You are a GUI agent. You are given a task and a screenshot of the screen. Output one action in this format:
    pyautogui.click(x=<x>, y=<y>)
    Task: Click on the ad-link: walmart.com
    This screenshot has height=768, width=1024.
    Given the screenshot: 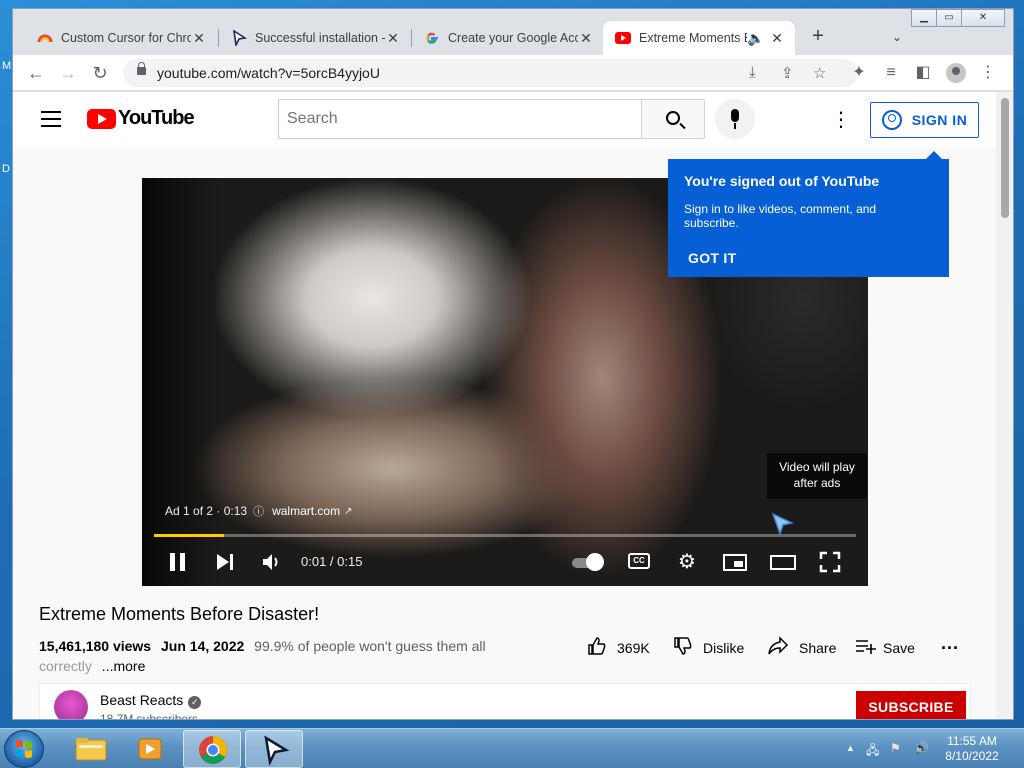 What is the action you would take?
    pyautogui.click(x=306, y=511)
    